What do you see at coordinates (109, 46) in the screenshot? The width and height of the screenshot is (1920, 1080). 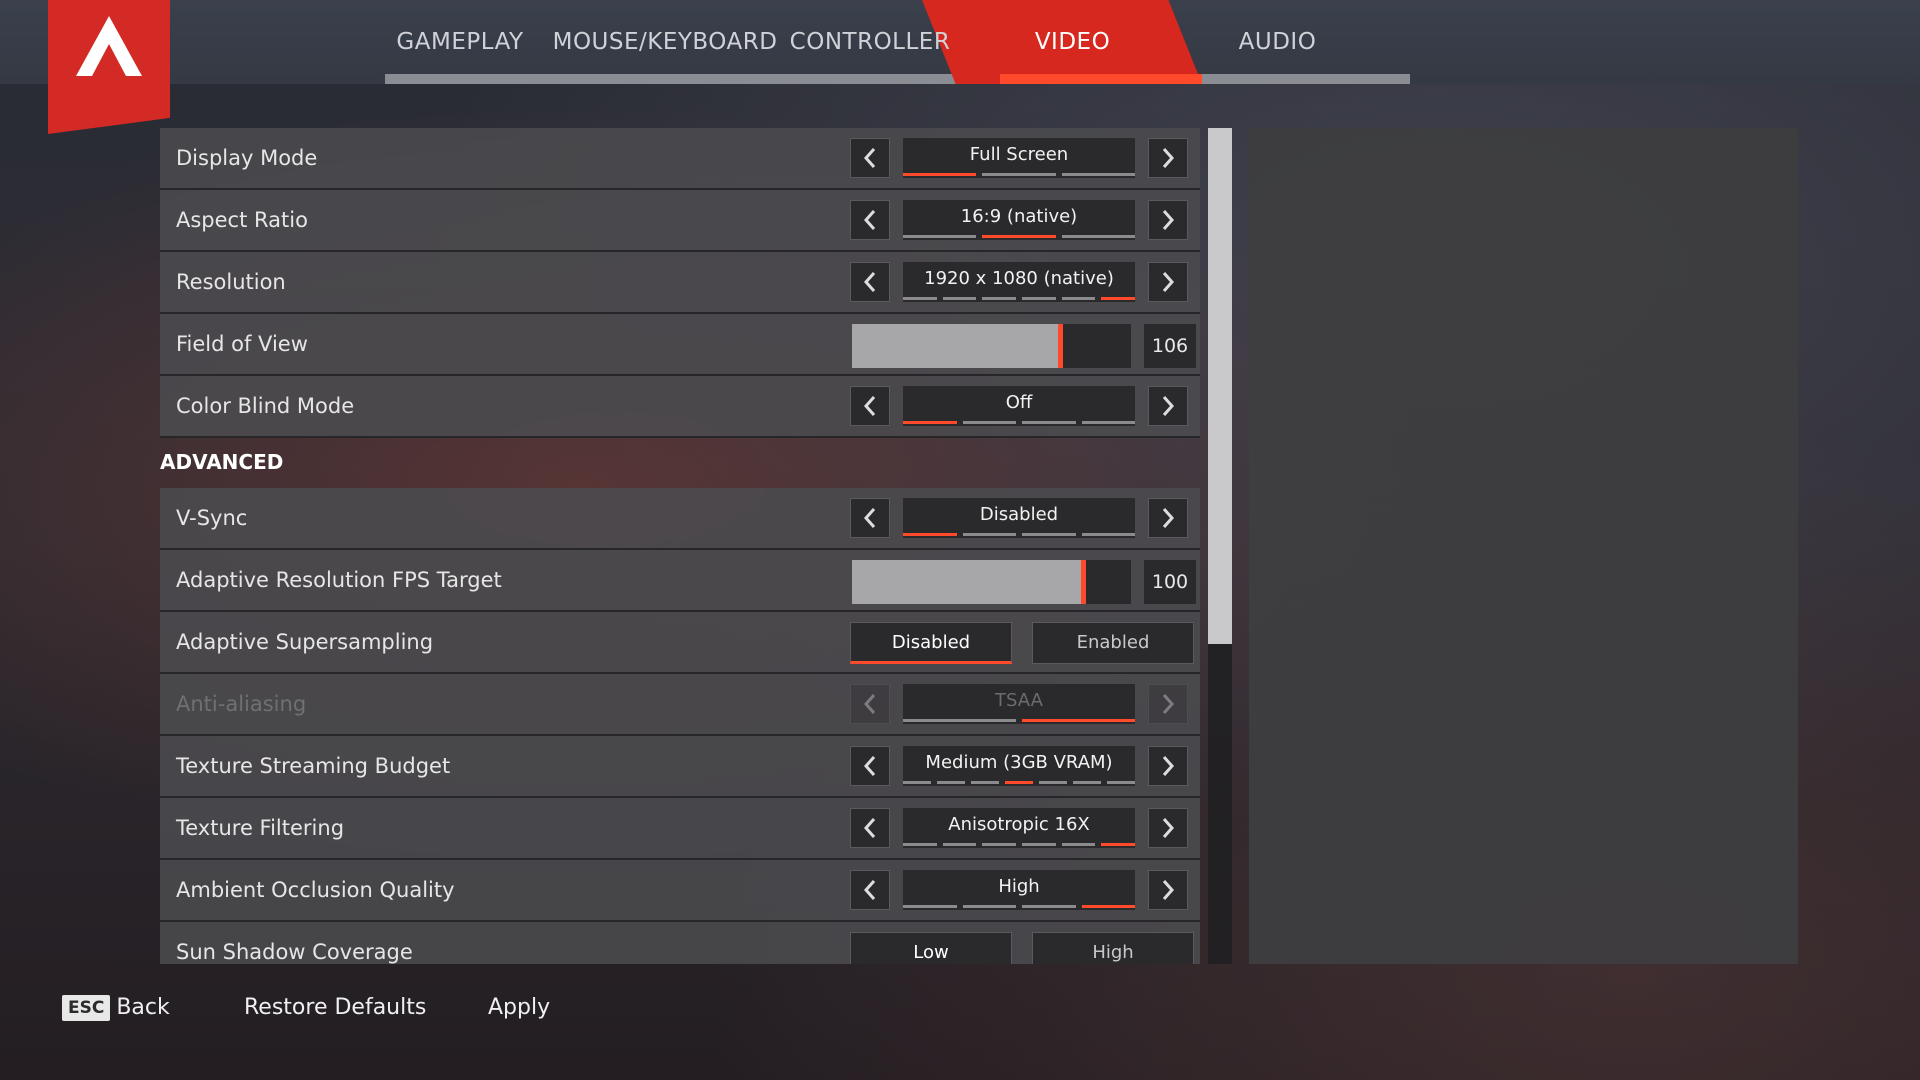 I see `apex-logo-icon` at bounding box center [109, 46].